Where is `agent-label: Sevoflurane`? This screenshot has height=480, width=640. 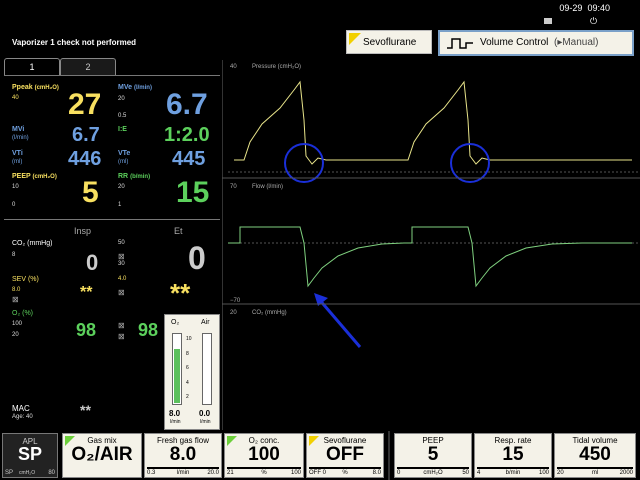
agent-label: Sevoflurane is located at coordinates (390, 42).